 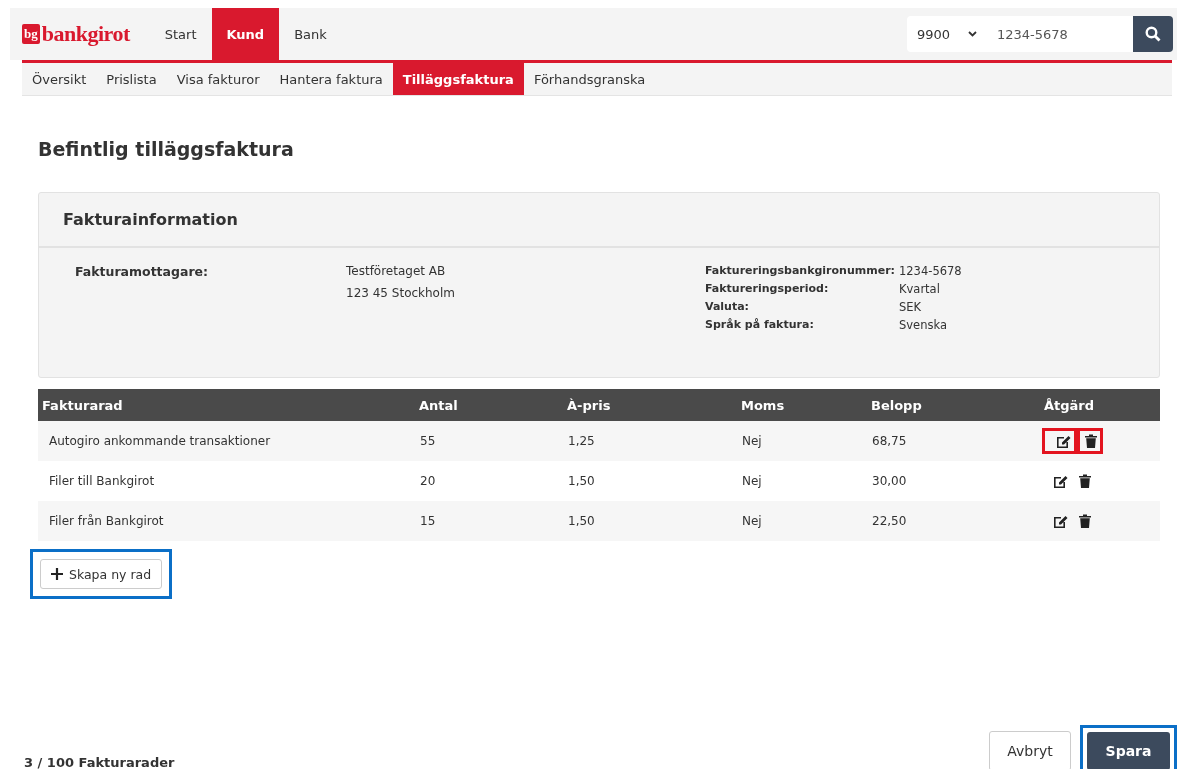 I want to click on logo-mark: bg, so click(x=31, y=34).